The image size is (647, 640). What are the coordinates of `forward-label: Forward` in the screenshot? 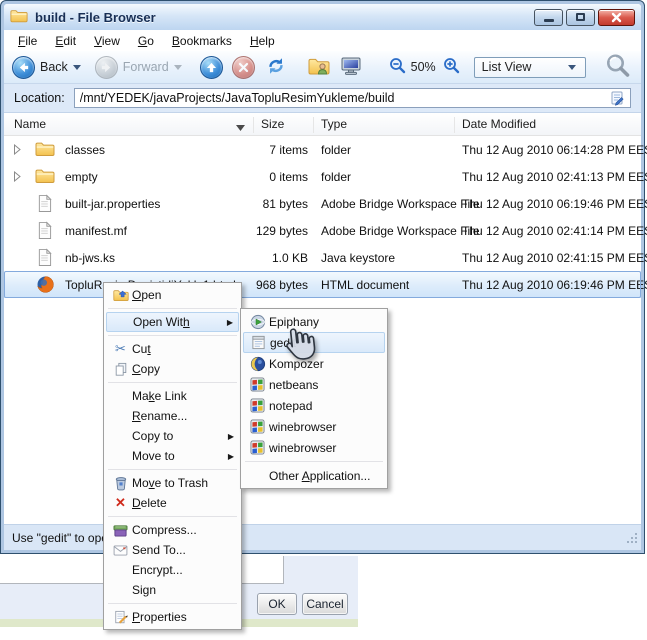 It's located at (145, 67).